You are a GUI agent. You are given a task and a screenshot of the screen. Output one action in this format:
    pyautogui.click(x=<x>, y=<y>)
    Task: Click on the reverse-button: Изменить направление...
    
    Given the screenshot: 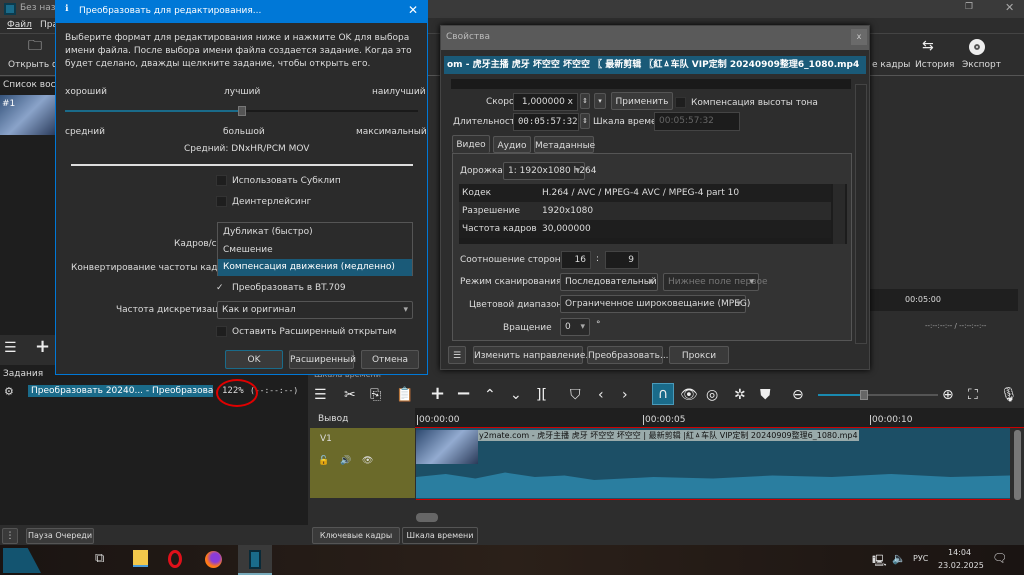 What is the action you would take?
    pyautogui.click(x=533, y=355)
    